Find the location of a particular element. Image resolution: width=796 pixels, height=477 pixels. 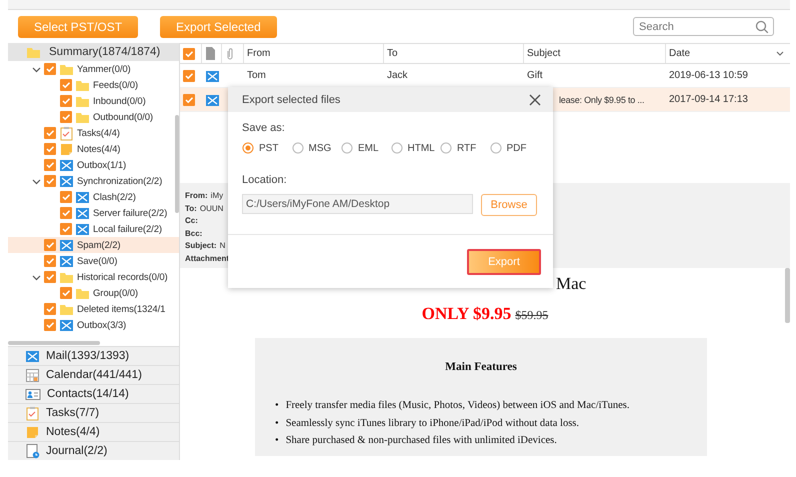

table-cell: 2017-09-14 17:13 is located at coordinates (708, 99).